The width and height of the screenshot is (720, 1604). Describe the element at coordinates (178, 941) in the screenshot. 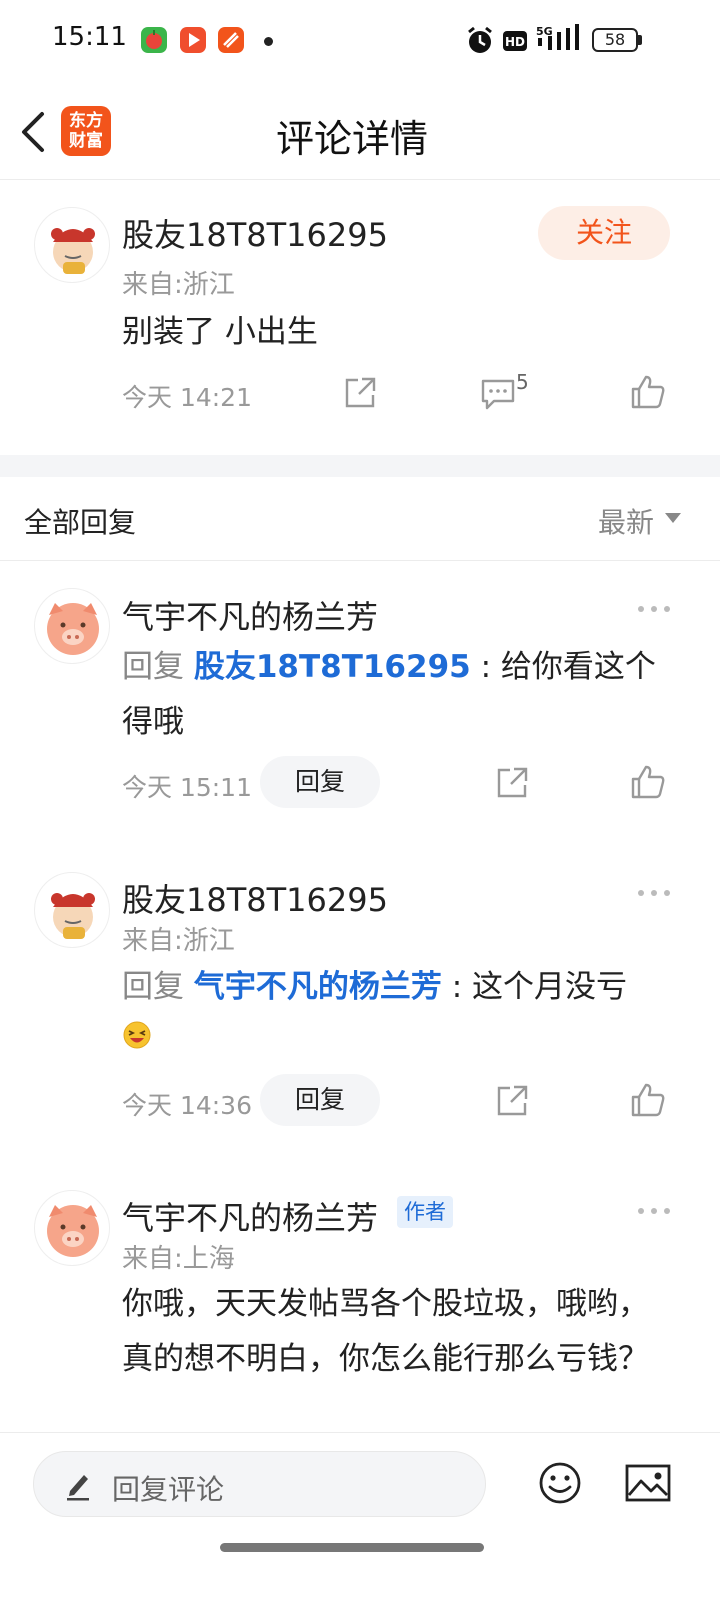

I see `reply-location: 来自:浙江` at that location.